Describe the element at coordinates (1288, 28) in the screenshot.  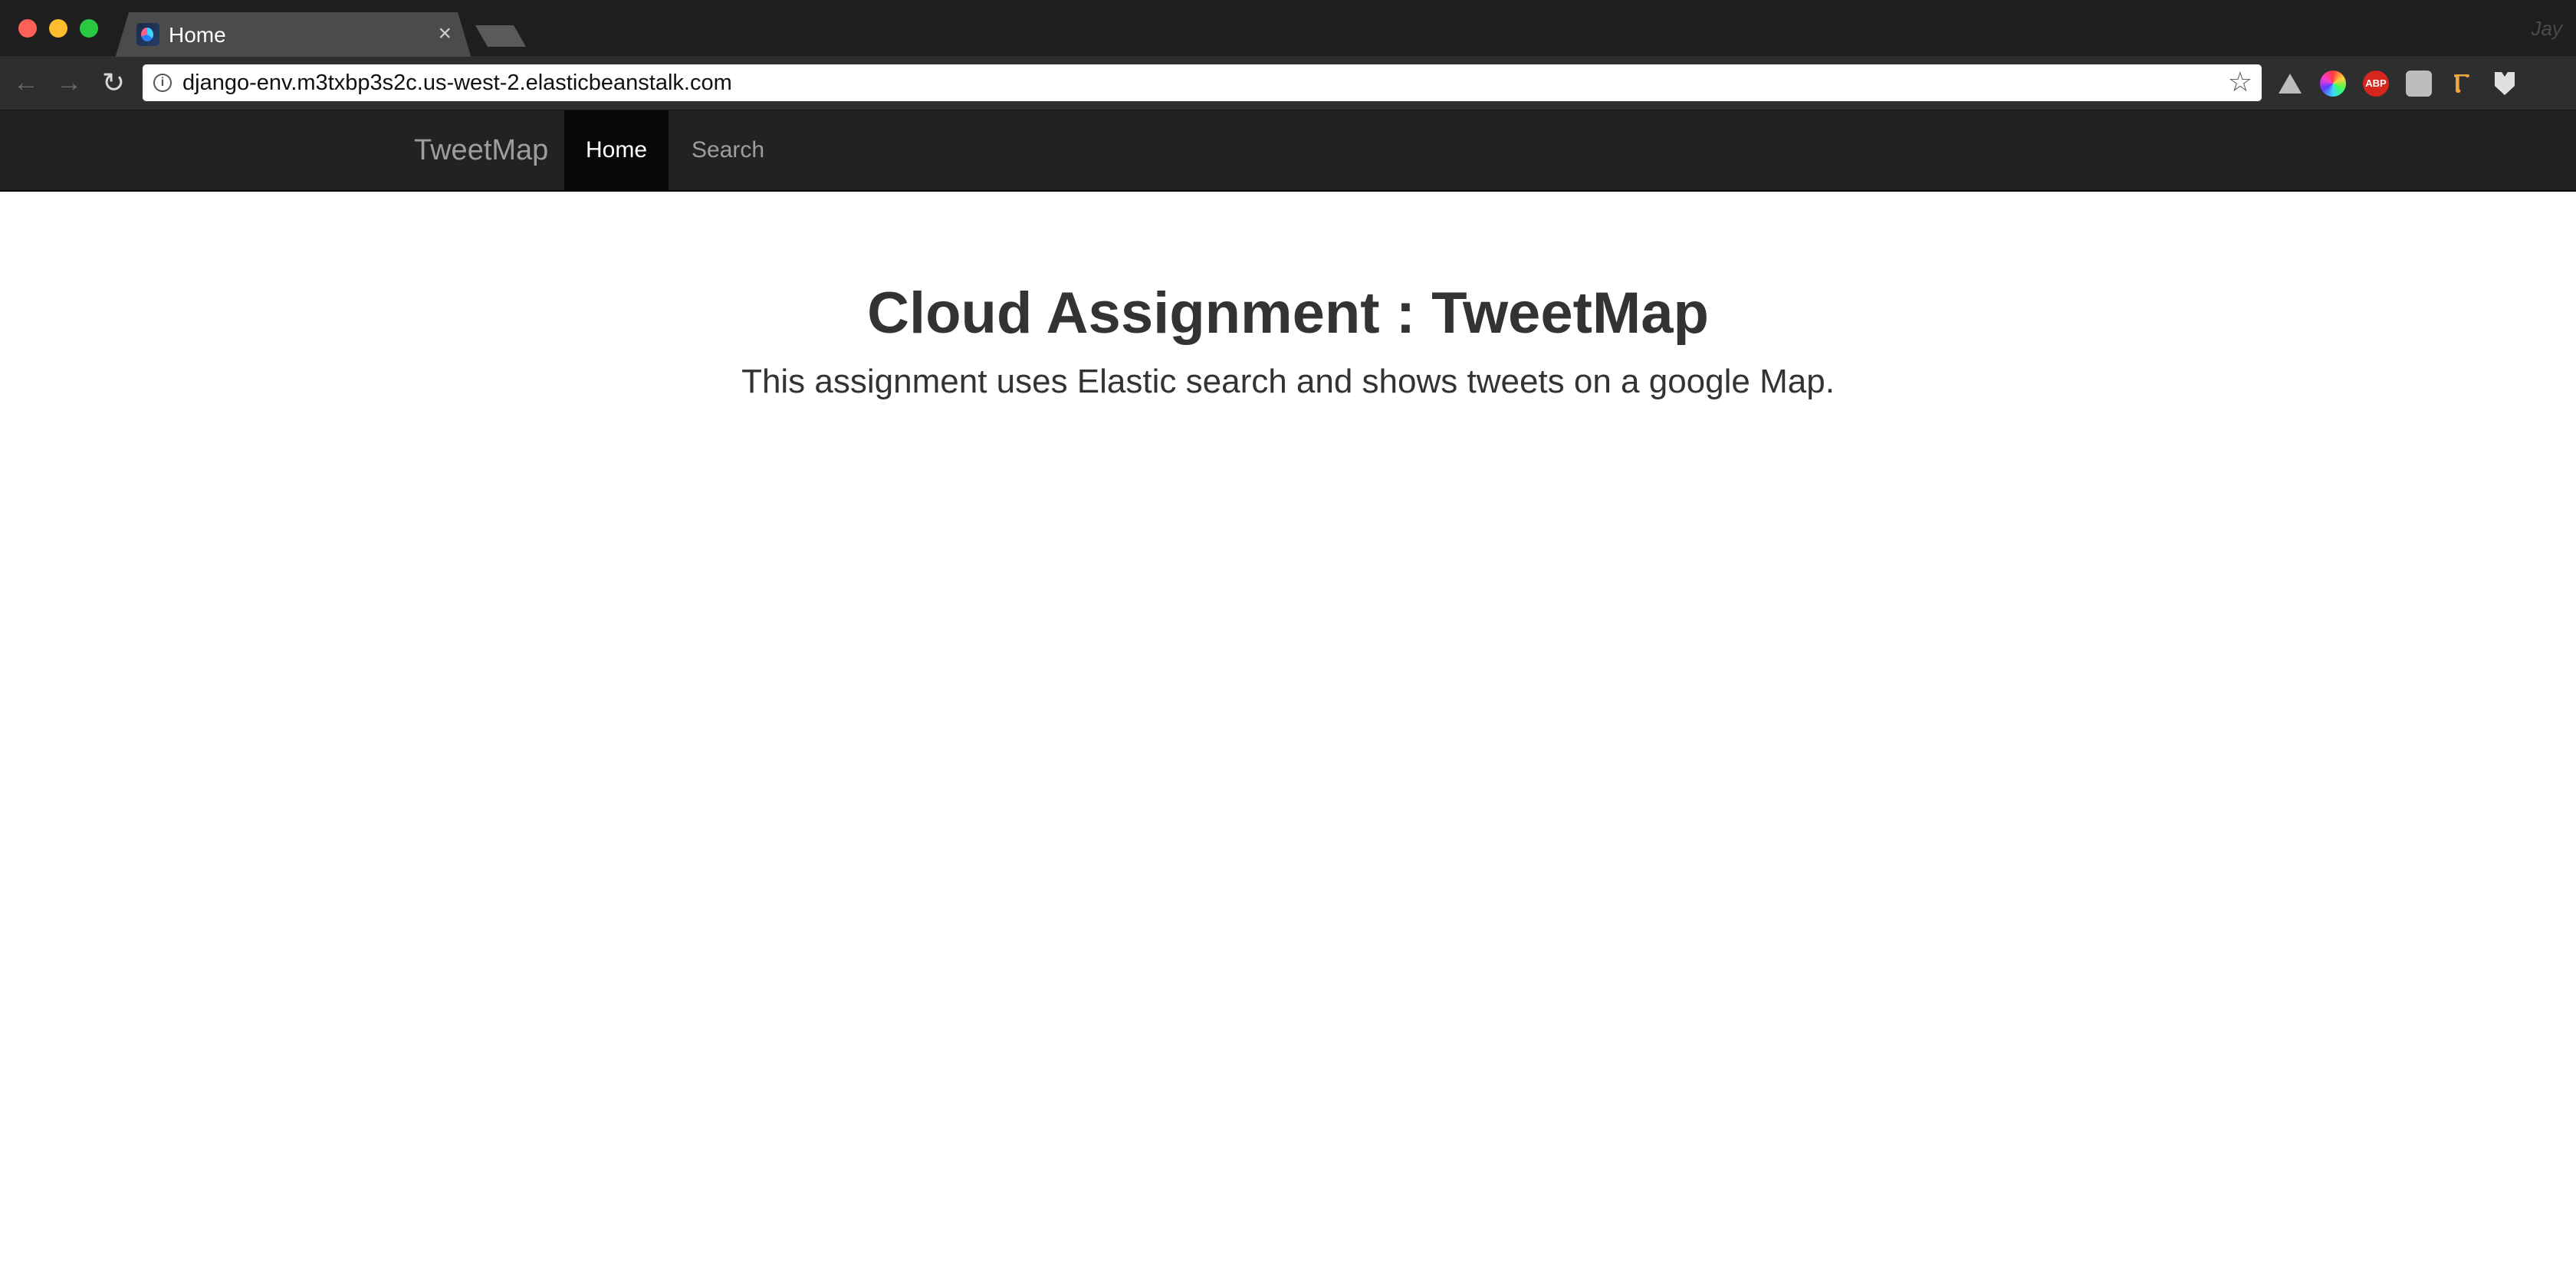
I see `browser-titlebar: Home × Jay` at that location.